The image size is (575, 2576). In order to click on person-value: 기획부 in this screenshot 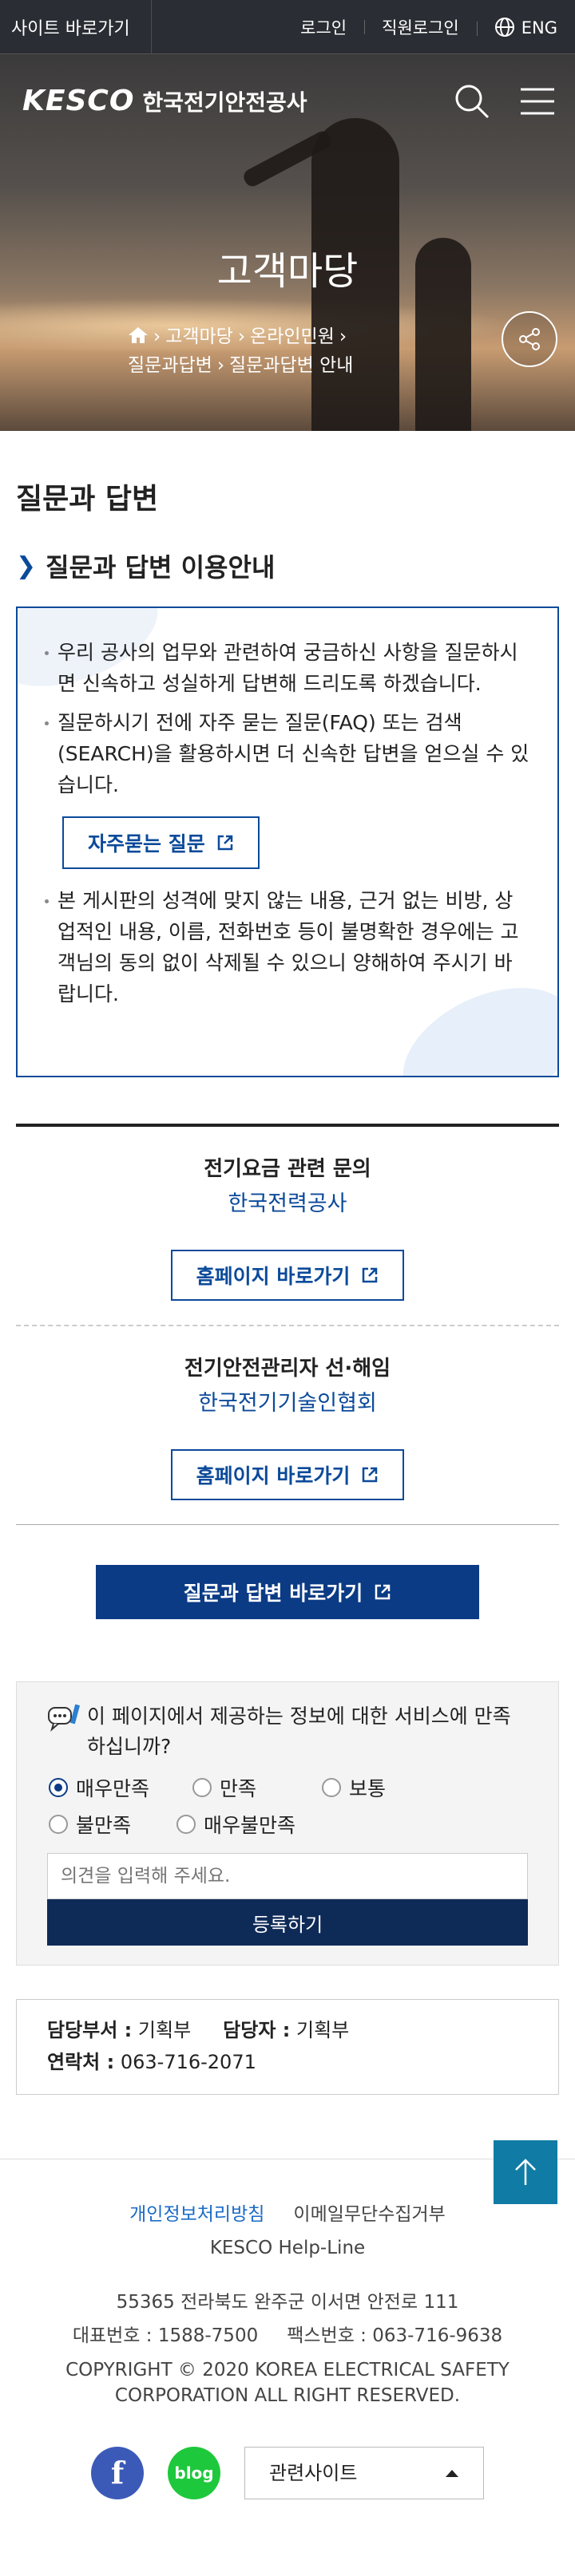, I will do `click(323, 2030)`.